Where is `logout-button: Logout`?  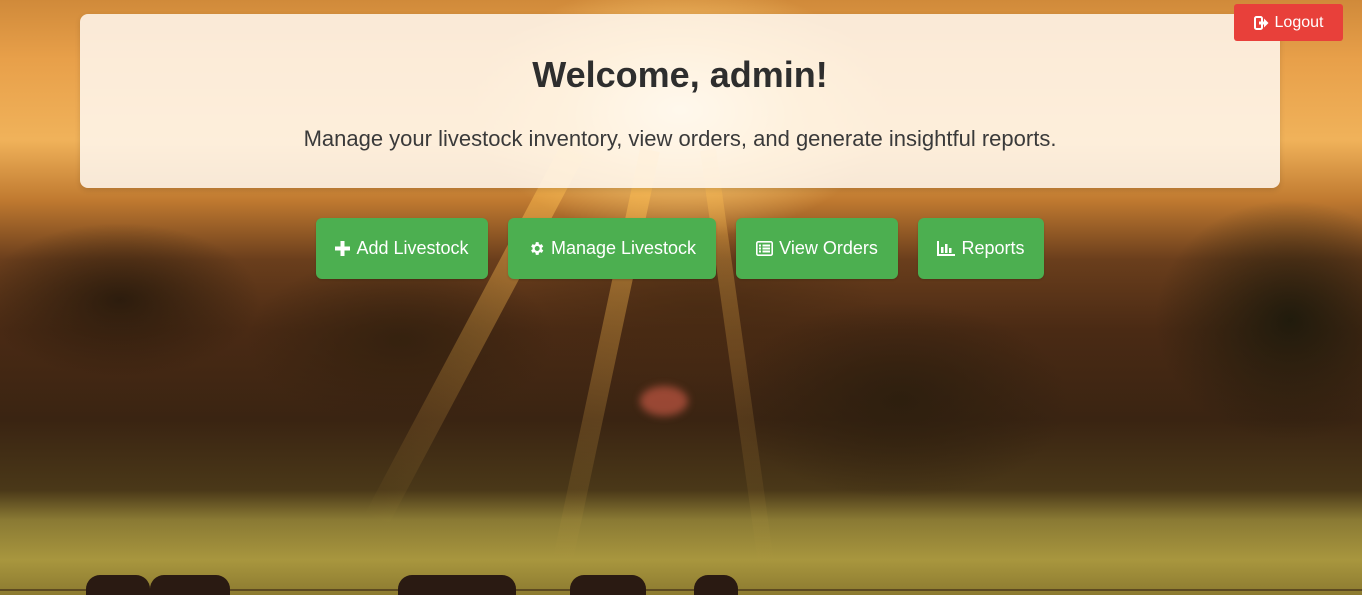
logout-button: Logout is located at coordinates (1288, 22).